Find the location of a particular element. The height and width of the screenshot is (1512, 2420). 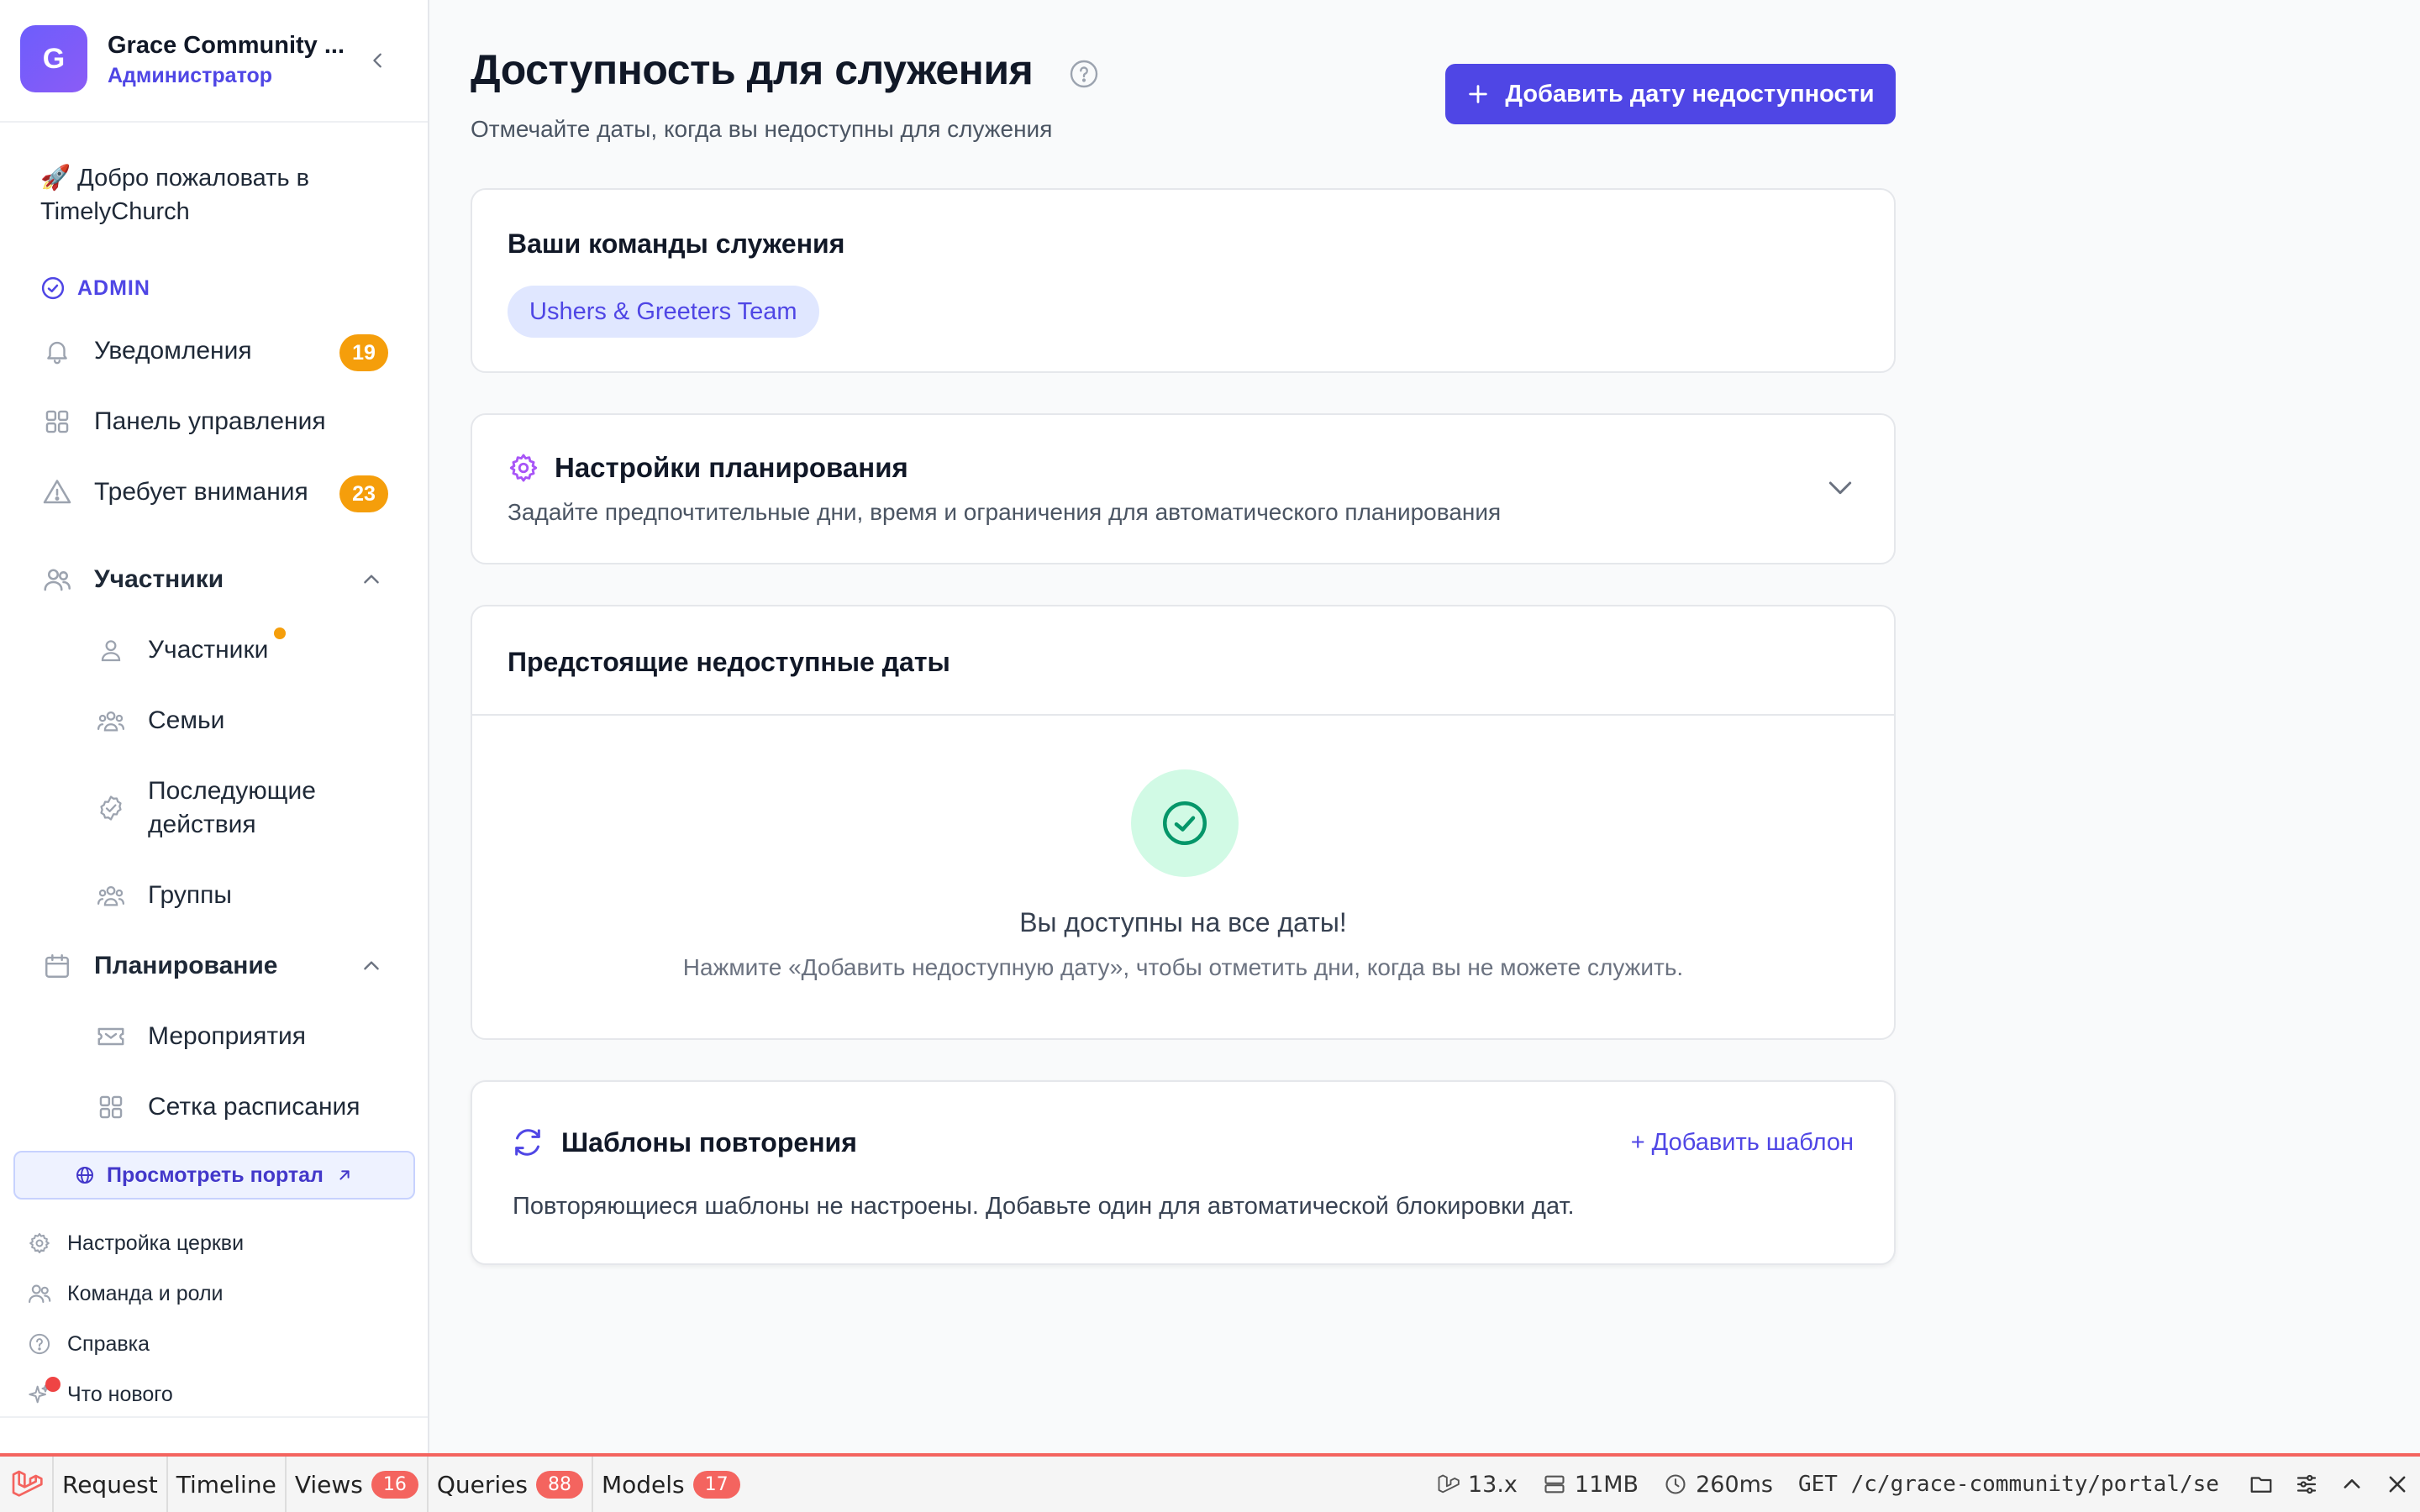

admin-section-label: ADMIN is located at coordinates (95, 288).